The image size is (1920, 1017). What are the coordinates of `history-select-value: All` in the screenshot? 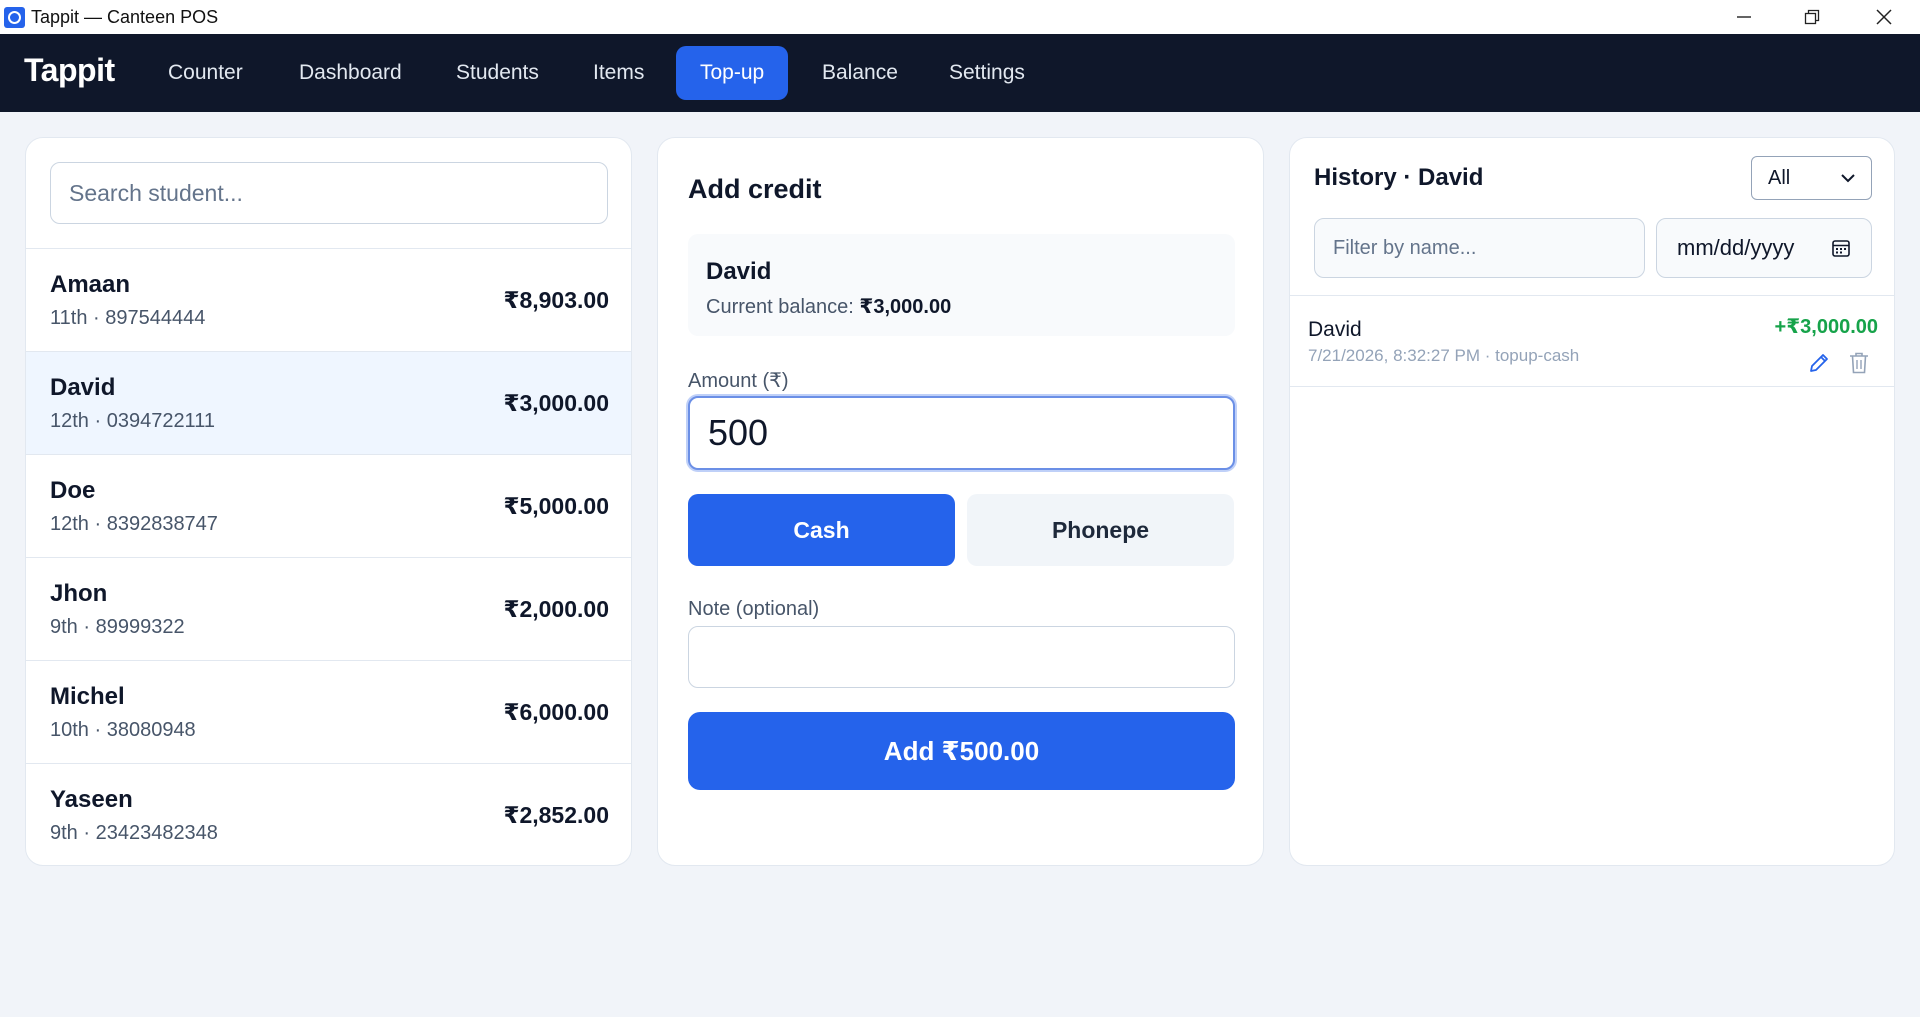 It's located at (1779, 177).